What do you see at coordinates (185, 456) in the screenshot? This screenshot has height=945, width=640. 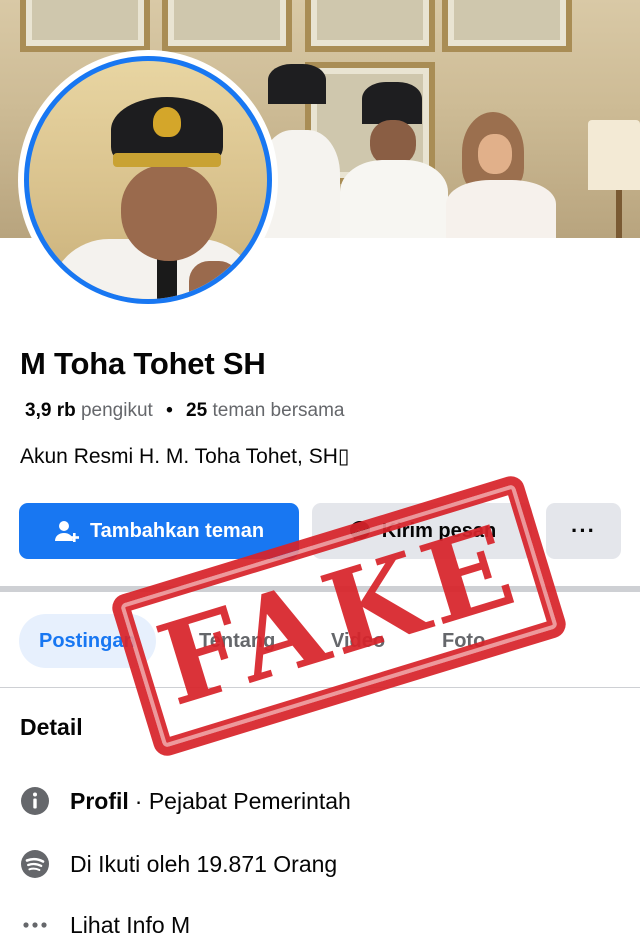 I see `profile-bio: Akun Resmi H. M. Toha Tohet, SH▯` at bounding box center [185, 456].